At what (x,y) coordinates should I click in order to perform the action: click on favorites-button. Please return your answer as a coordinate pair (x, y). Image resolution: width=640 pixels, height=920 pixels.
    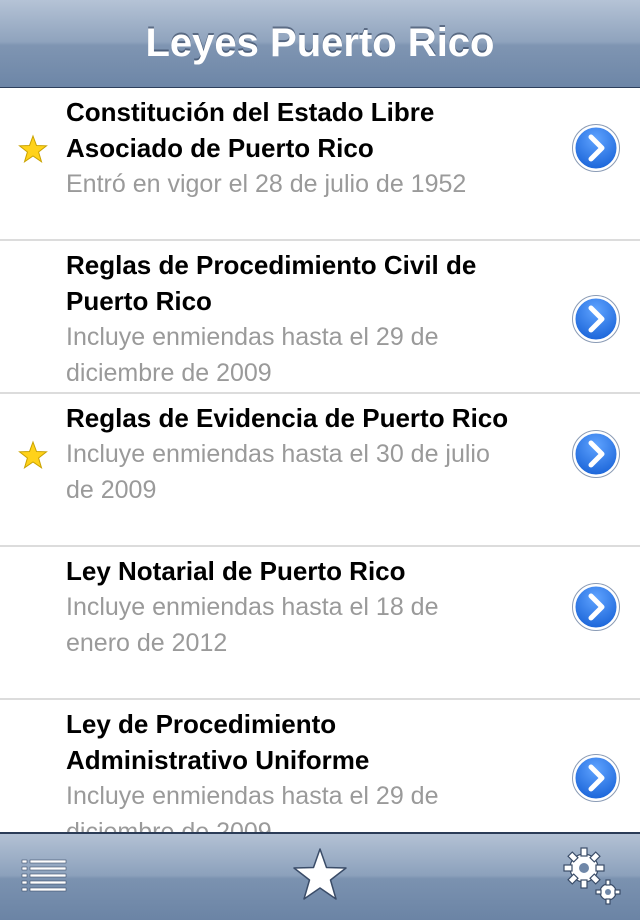
    Looking at the image, I should click on (320, 876).